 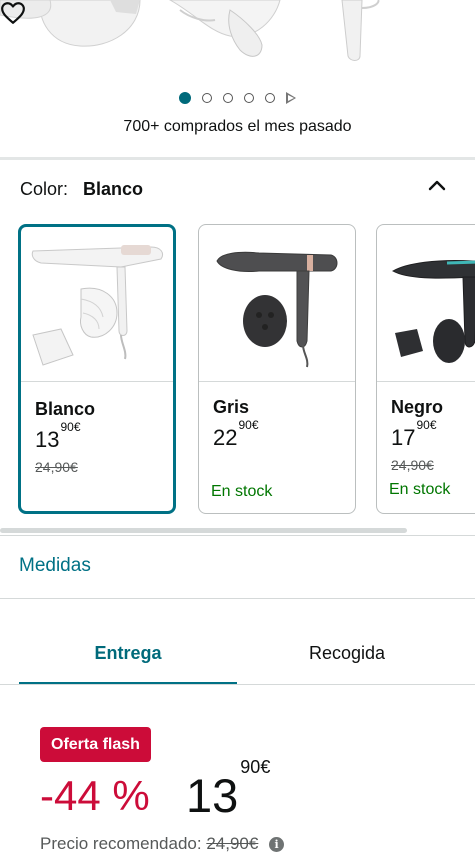 What do you see at coordinates (237, 126) in the screenshot?
I see `purchase-count: 700+ comprados el mes pasado` at bounding box center [237, 126].